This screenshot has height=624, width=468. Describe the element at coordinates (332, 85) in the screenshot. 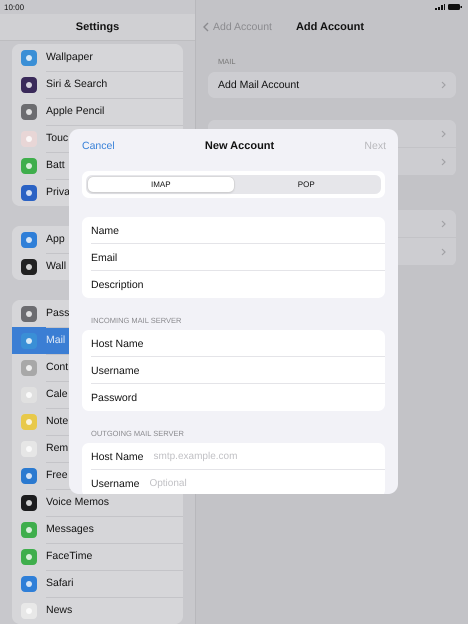

I see `add-mail-account-row: Add Mail Account` at that location.